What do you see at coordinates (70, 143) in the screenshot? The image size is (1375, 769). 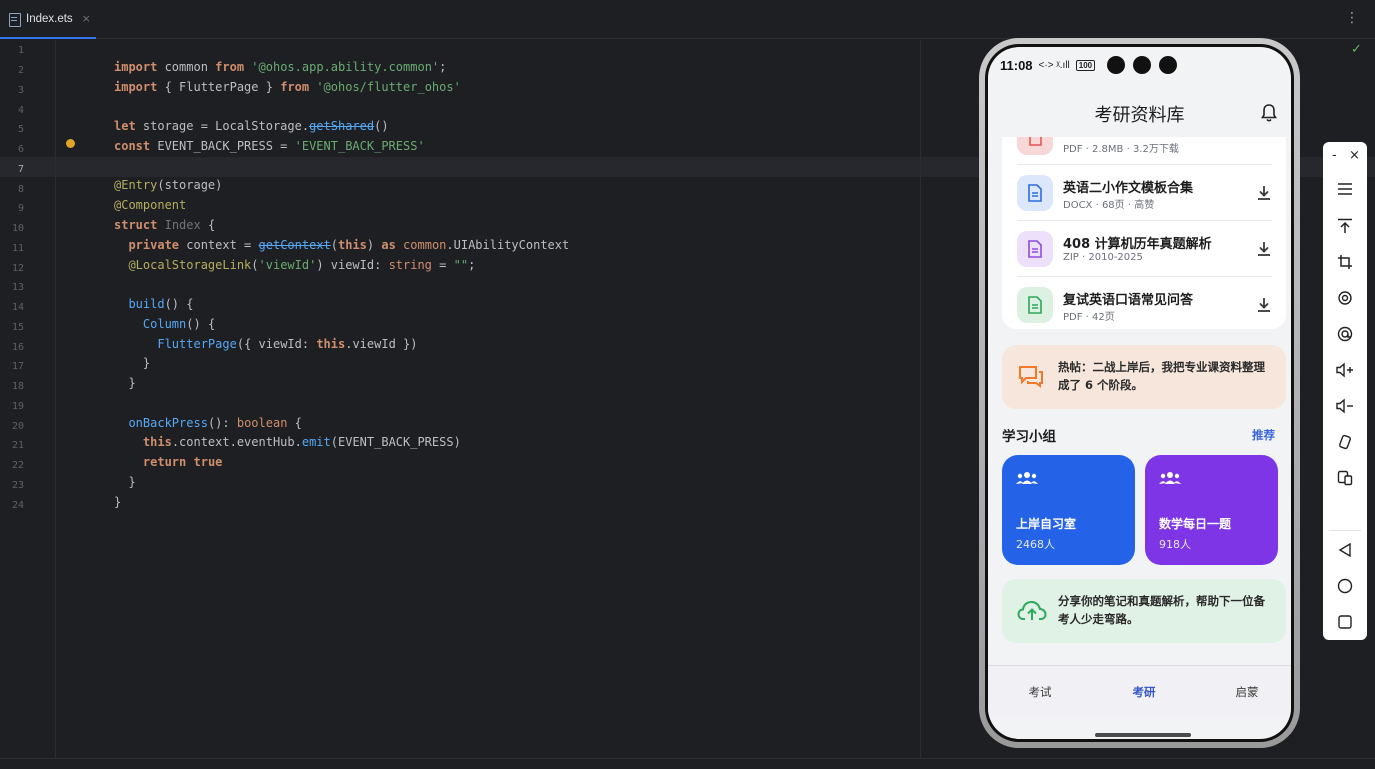 I see `intention-bulb-icon` at bounding box center [70, 143].